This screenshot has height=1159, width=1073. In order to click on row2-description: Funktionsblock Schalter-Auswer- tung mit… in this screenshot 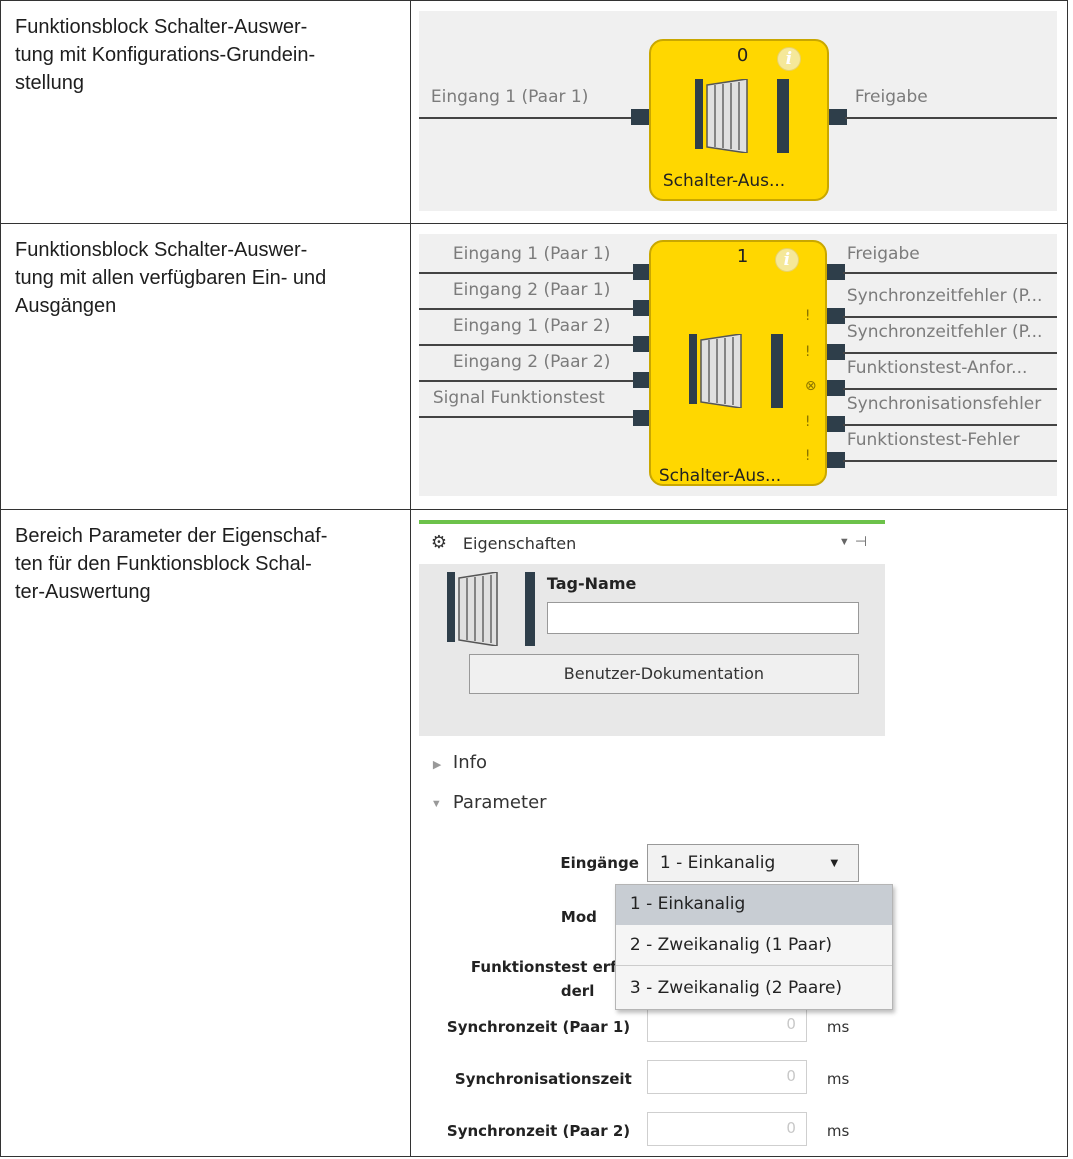, I will do `click(205, 366)`.